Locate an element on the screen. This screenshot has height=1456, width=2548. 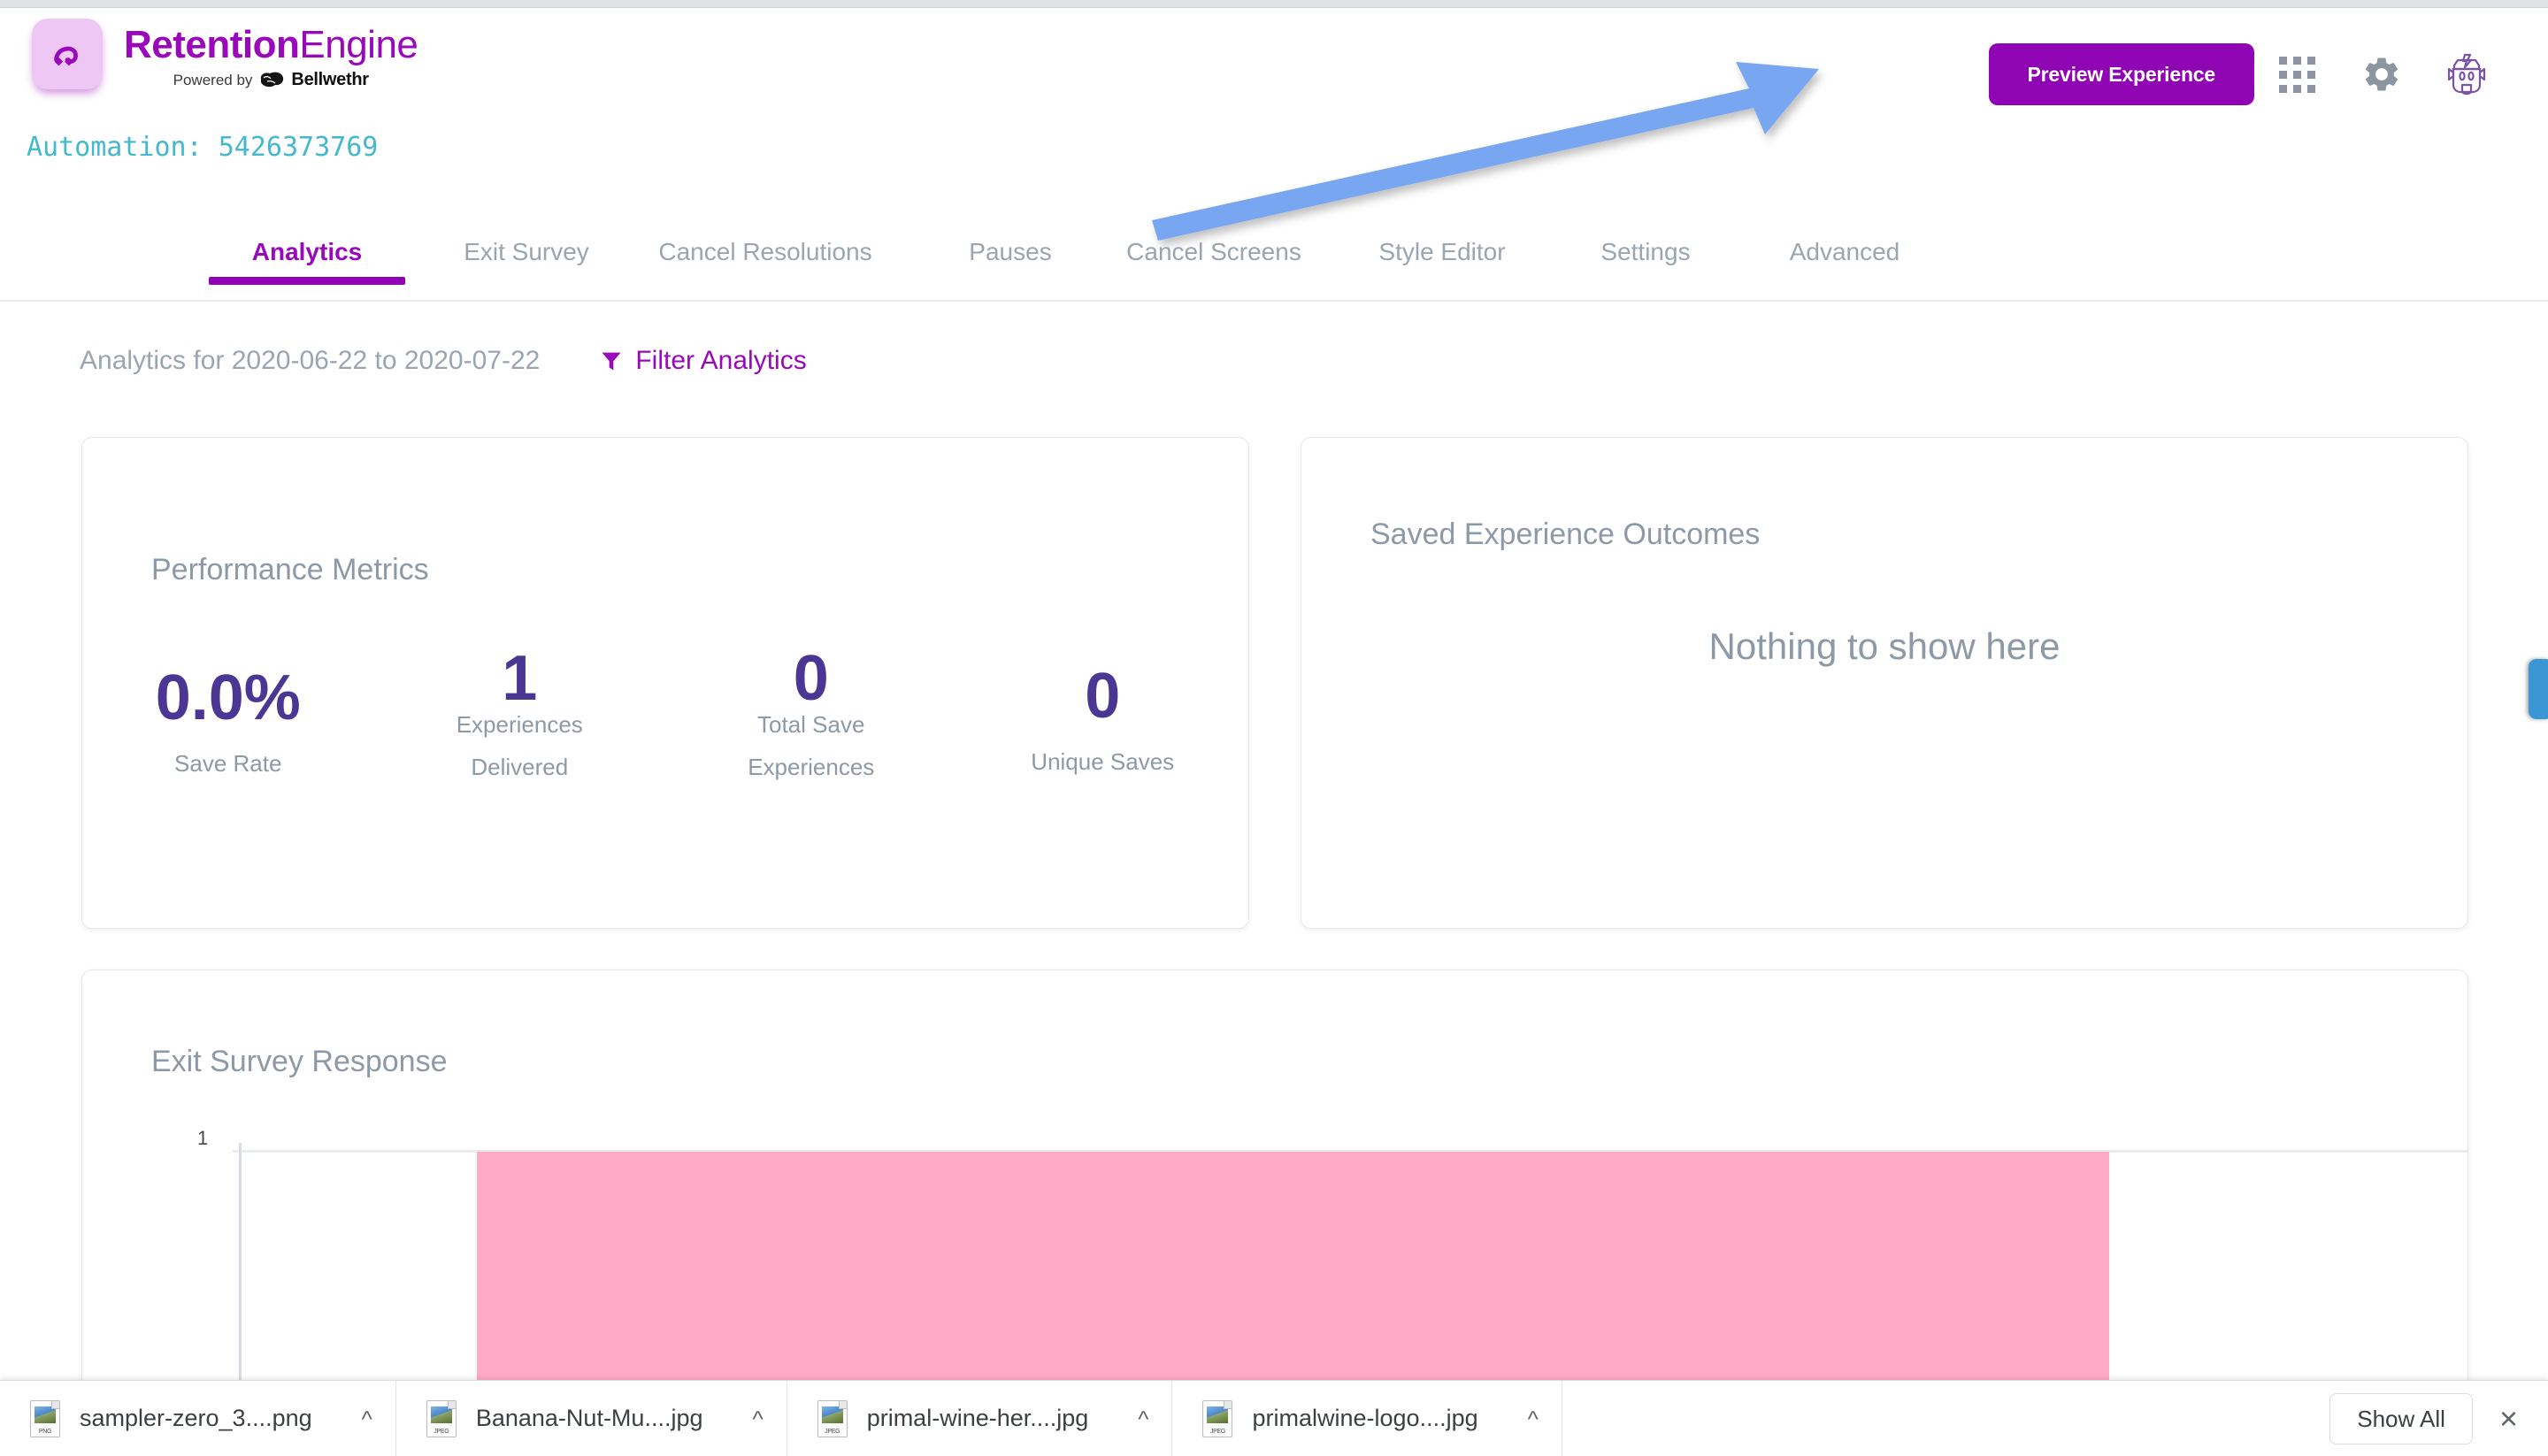
file-ext-label: PNG is located at coordinates (45, 1431).